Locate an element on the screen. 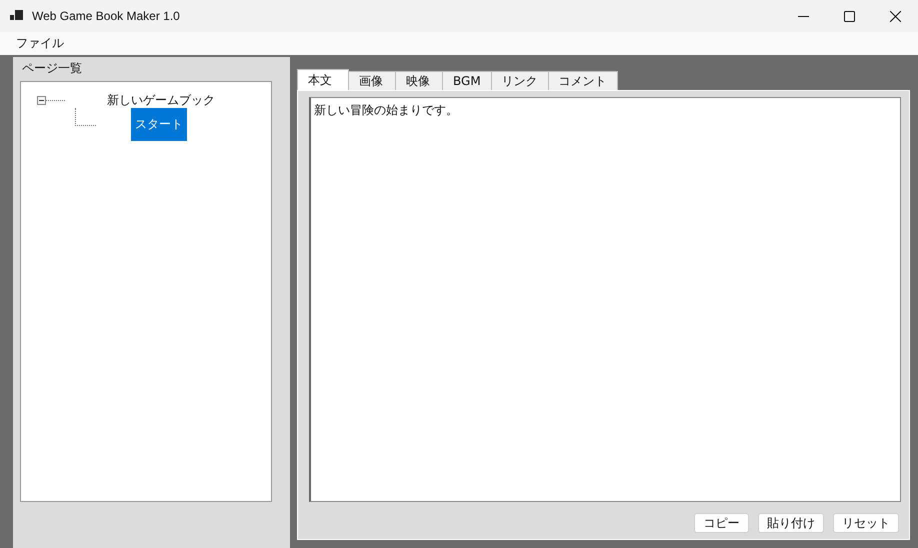 The height and width of the screenshot is (548, 918). action-button: リセット is located at coordinates (866, 523).